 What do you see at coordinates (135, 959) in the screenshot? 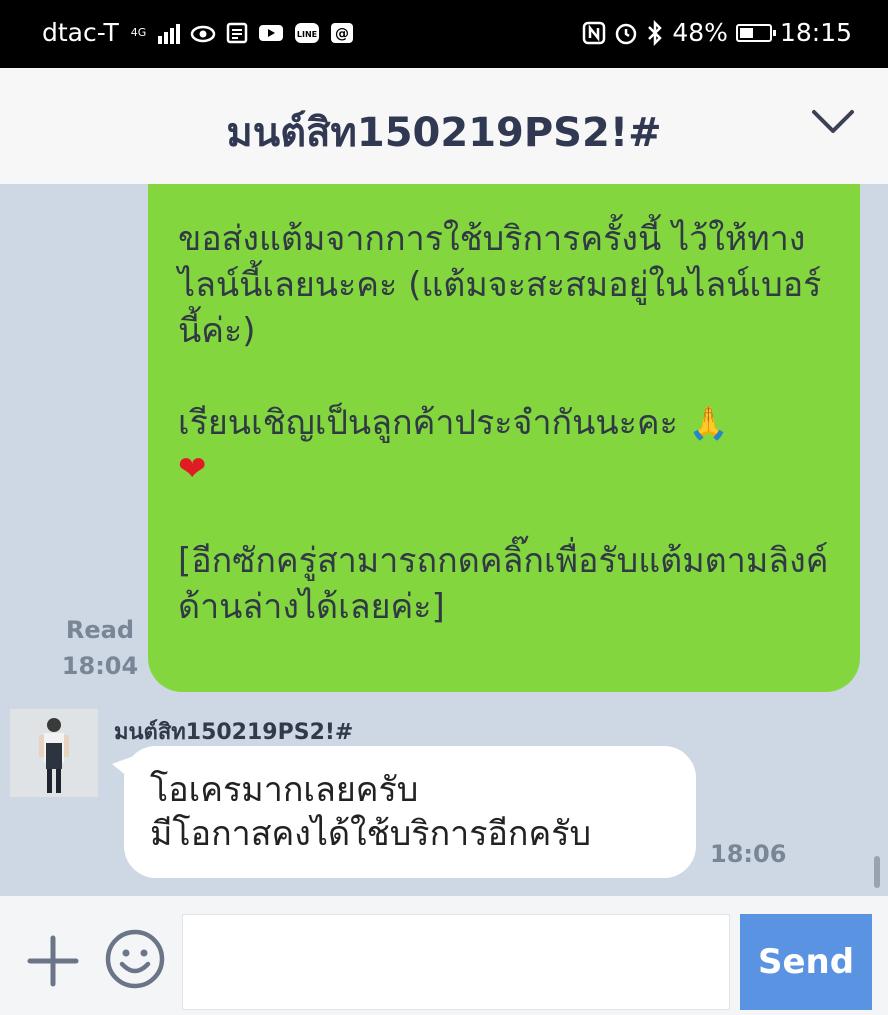
I see `emoji-icon` at bounding box center [135, 959].